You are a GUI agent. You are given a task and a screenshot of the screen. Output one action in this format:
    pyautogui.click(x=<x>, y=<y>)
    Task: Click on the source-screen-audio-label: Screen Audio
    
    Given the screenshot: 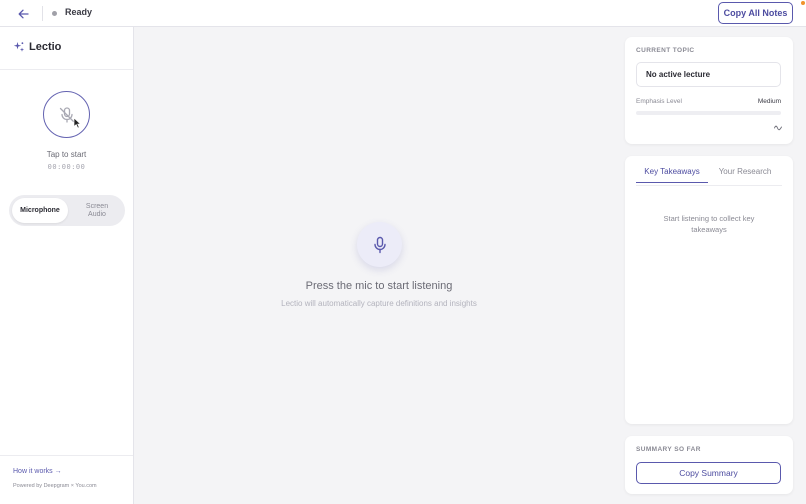 What is the action you would take?
    pyautogui.click(x=97, y=210)
    